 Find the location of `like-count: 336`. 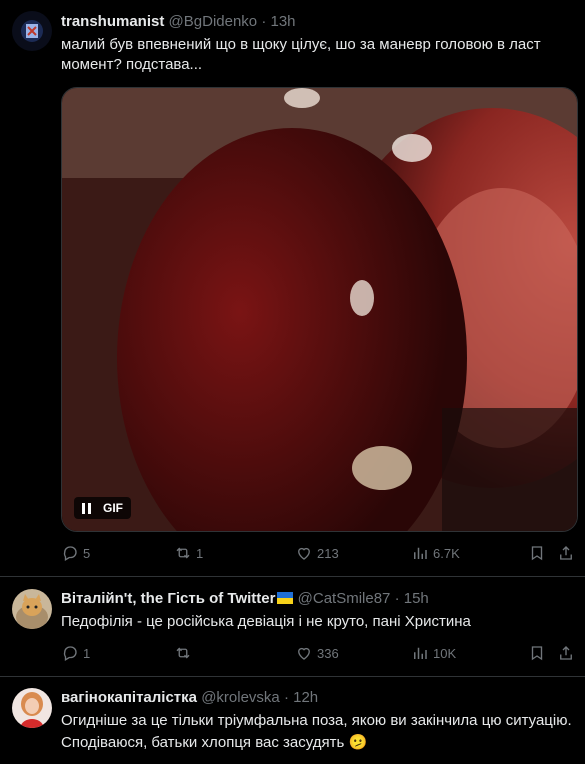

like-count: 336 is located at coordinates (328, 653).